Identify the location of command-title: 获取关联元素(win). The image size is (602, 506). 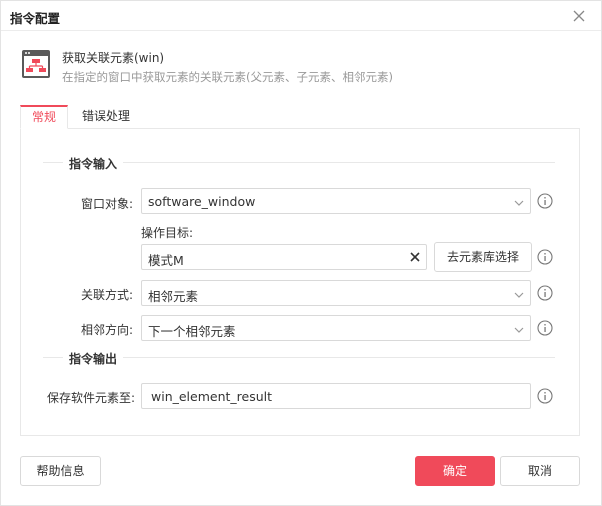
(113, 58).